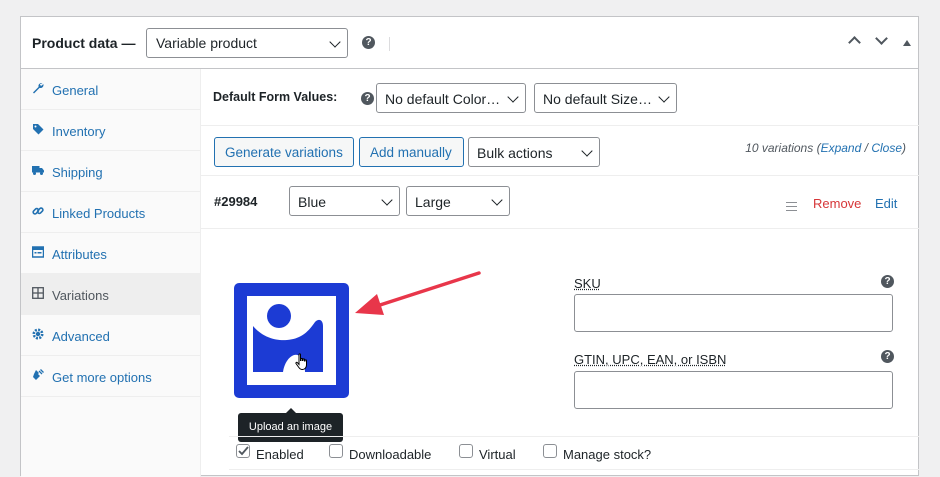  I want to click on variations-count-text: 10 variations, so click(779, 148).